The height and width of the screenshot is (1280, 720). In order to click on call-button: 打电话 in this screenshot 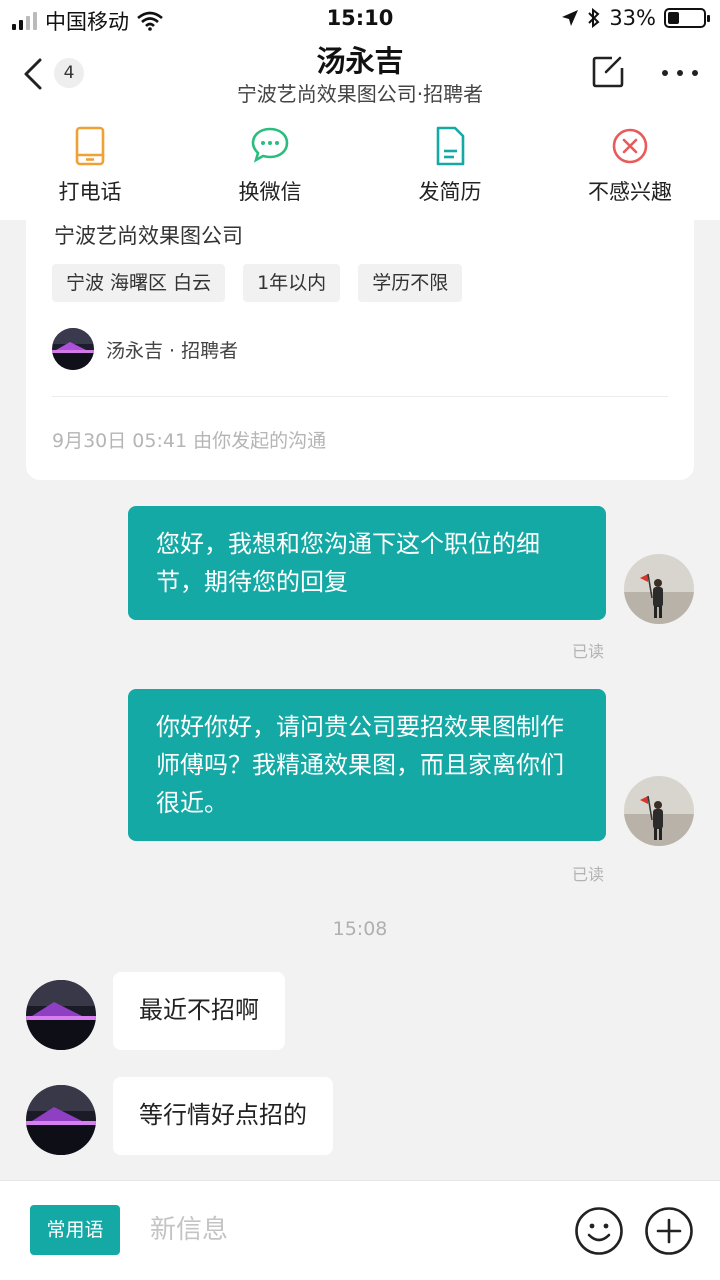, I will do `click(90, 170)`.